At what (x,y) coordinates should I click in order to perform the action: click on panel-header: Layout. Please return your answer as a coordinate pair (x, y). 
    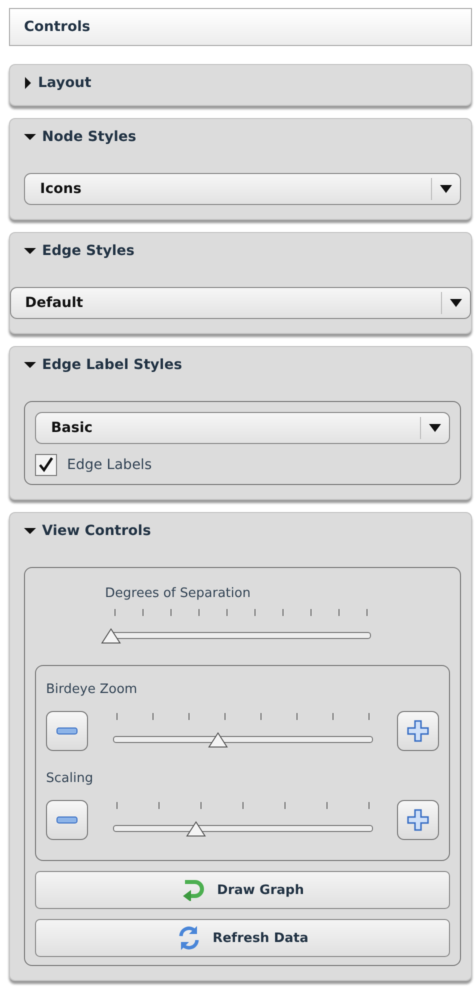
    Looking at the image, I should click on (56, 80).